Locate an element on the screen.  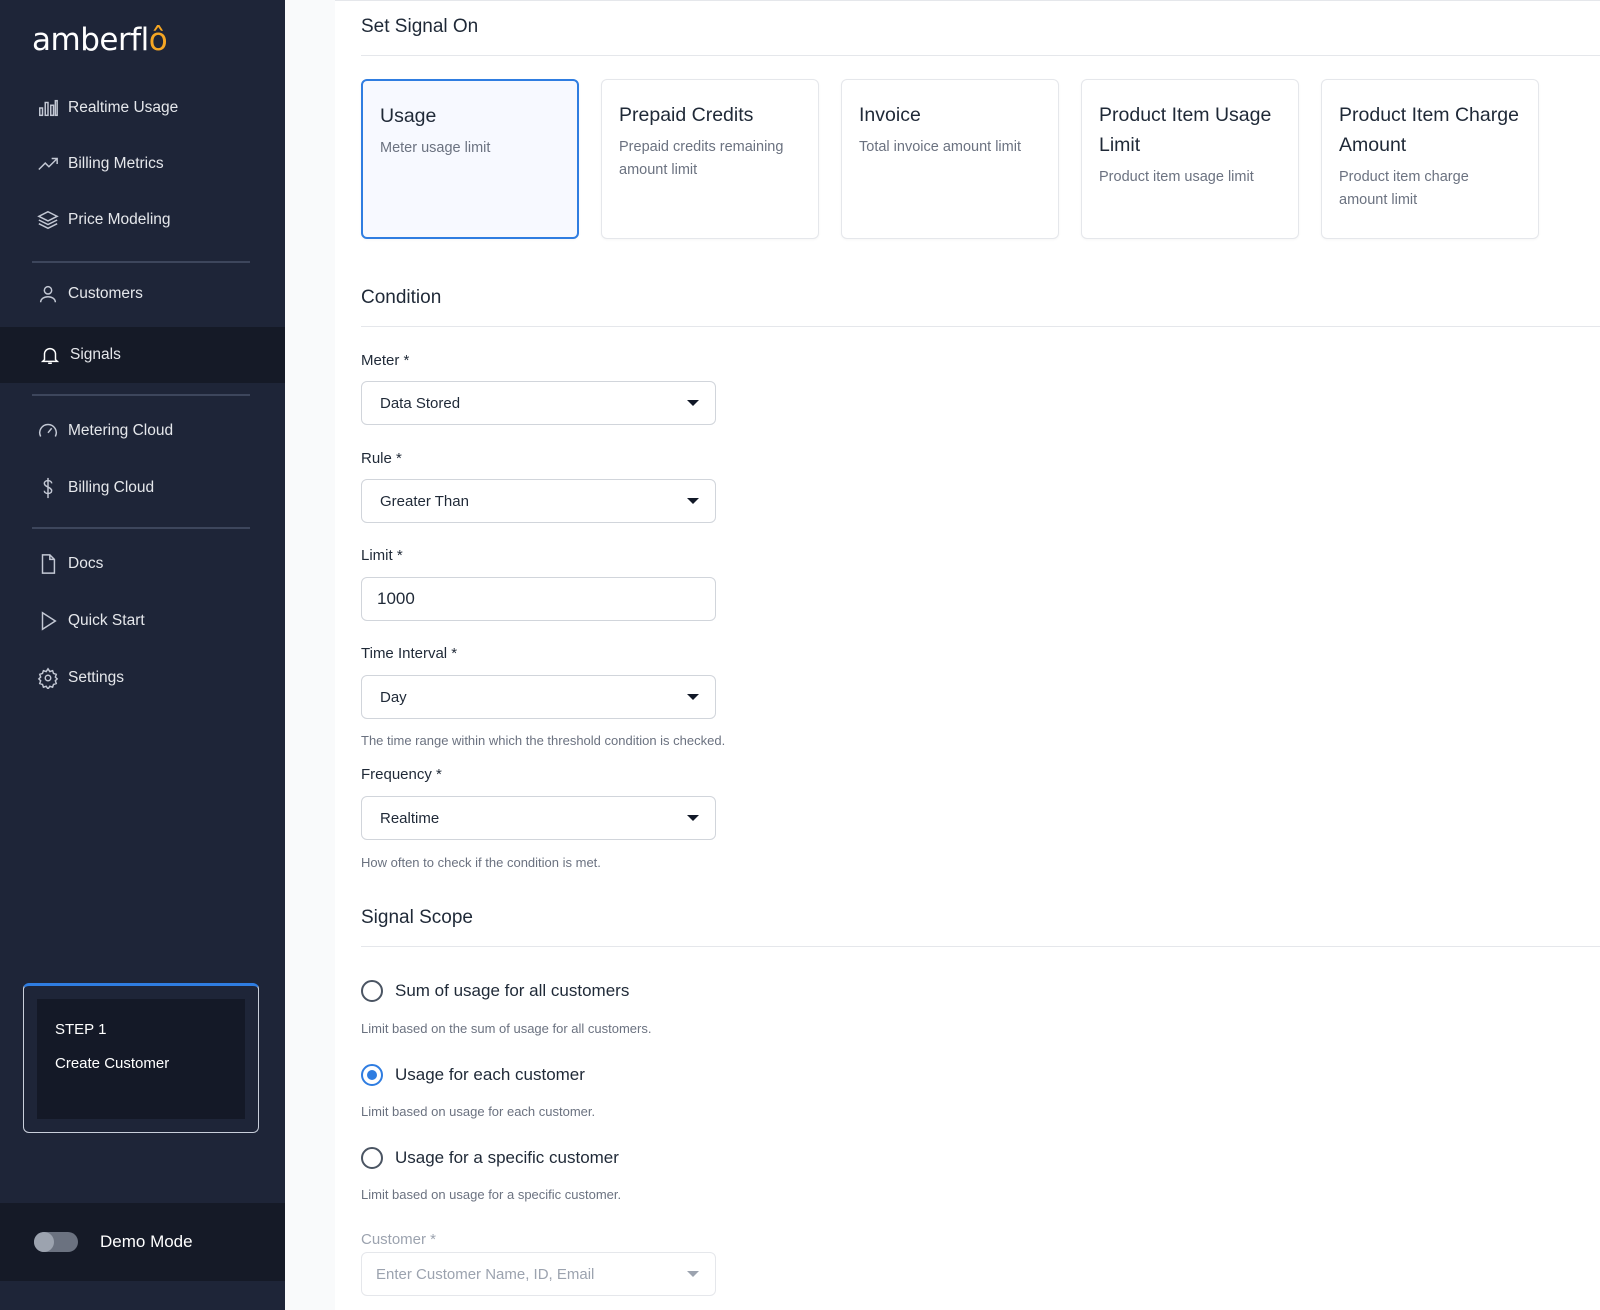
sidebar-item-billing-metrics: Billing Metrics is located at coordinates (142, 164).